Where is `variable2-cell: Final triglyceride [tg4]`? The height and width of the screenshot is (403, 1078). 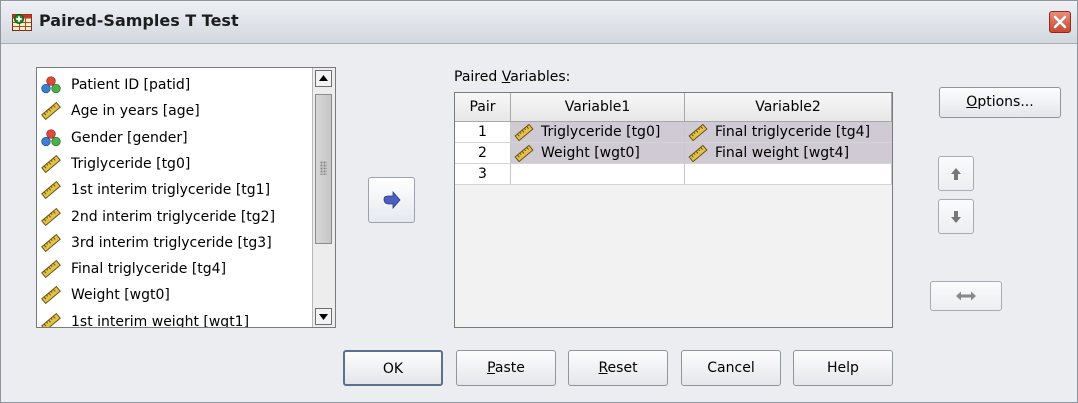 variable2-cell: Final triglyceride [tg4] is located at coordinates (788, 132).